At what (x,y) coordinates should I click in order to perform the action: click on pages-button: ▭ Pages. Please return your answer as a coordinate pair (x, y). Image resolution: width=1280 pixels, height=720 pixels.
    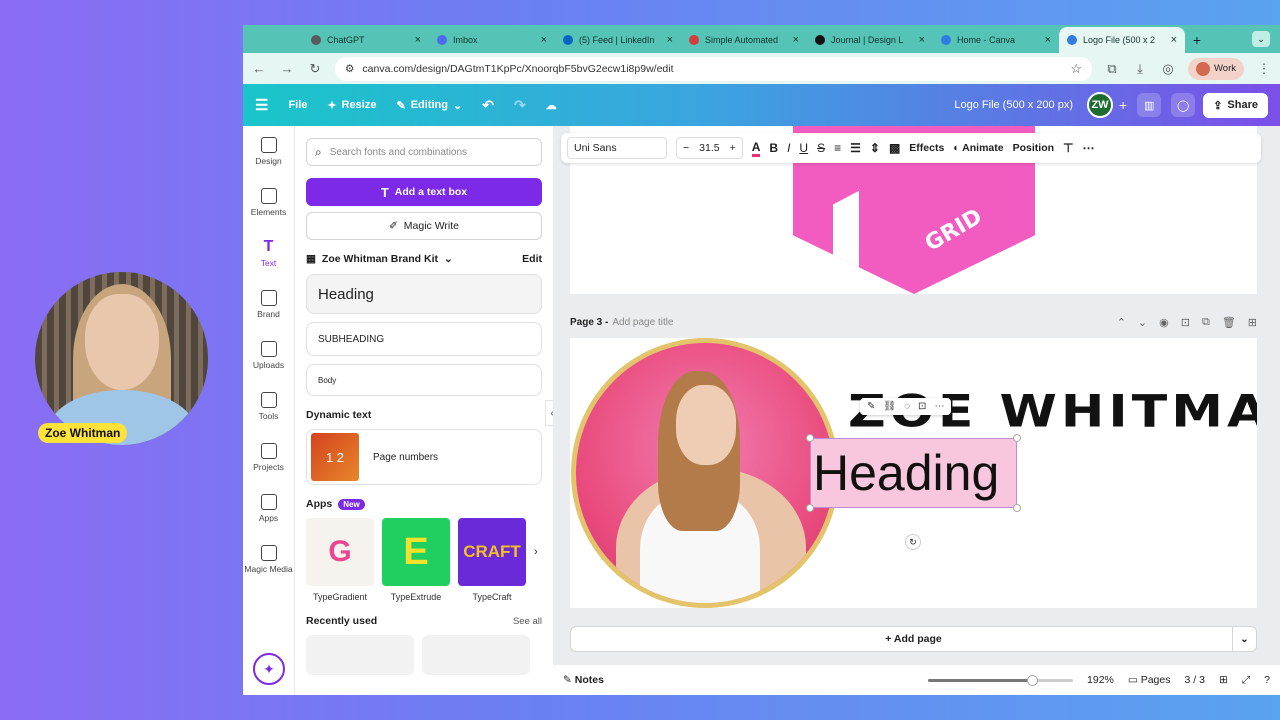
    Looking at the image, I should click on (1149, 680).